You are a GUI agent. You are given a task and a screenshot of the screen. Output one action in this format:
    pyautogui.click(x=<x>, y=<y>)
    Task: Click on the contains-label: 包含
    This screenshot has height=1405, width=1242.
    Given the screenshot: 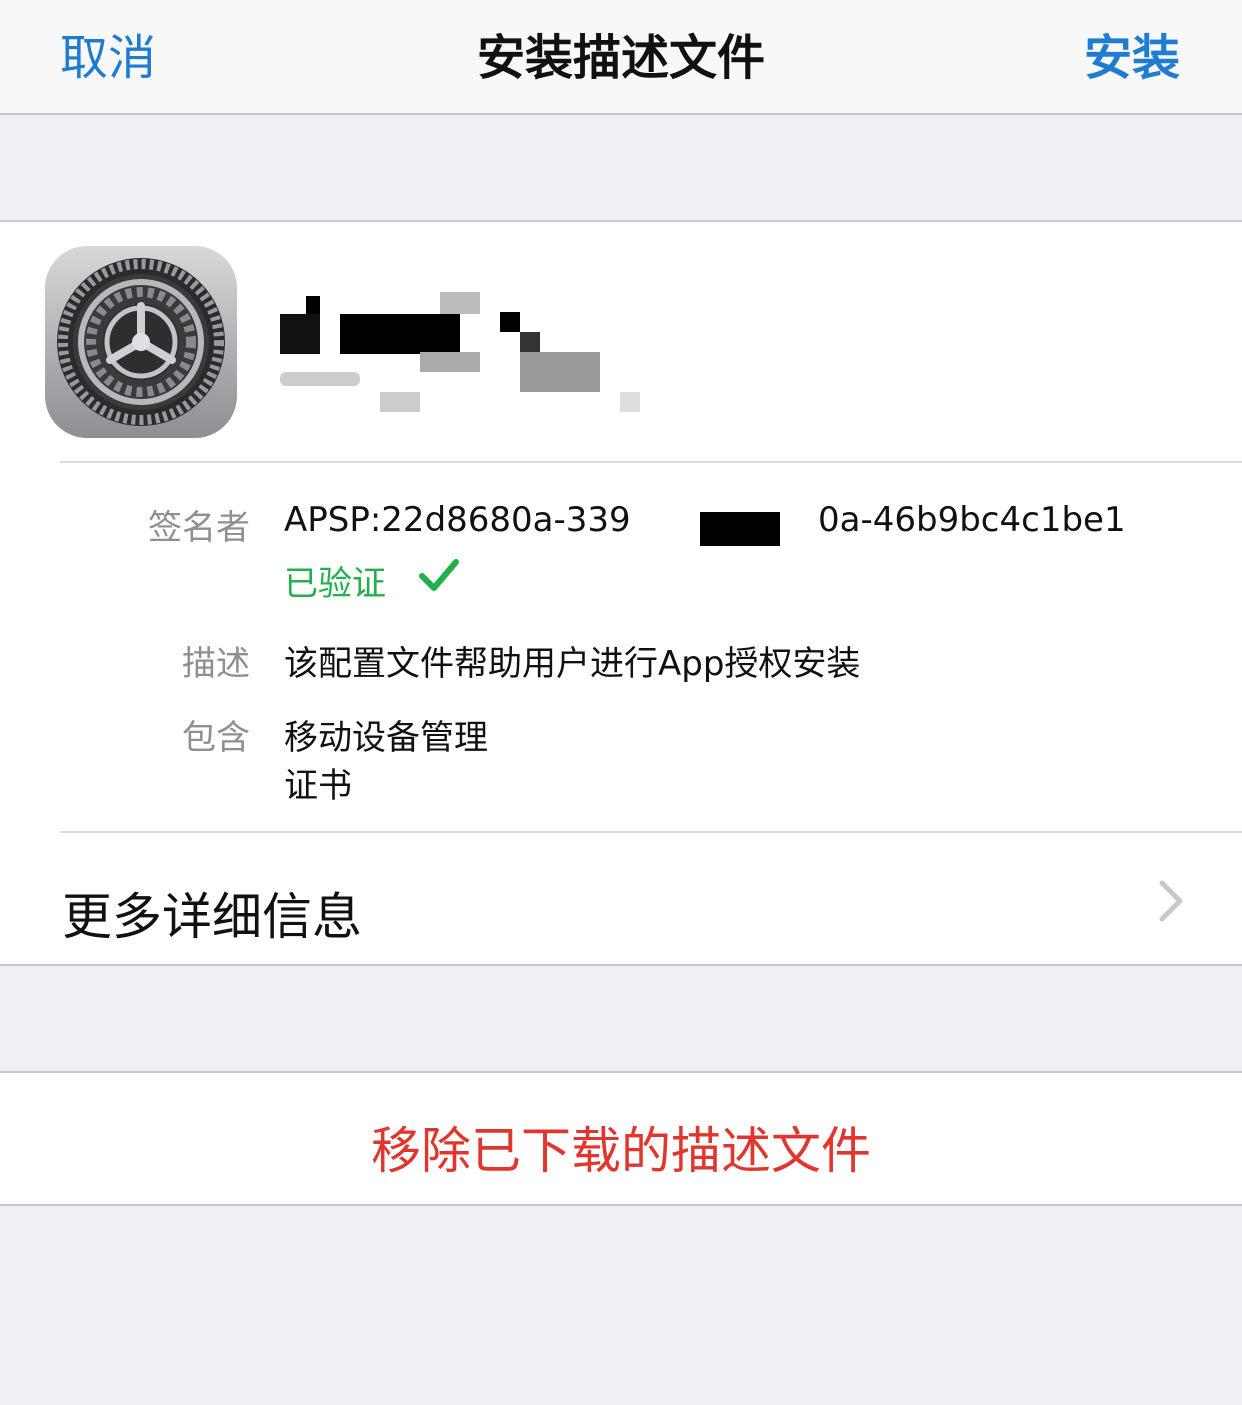 What is the action you would take?
    pyautogui.click(x=216, y=738)
    